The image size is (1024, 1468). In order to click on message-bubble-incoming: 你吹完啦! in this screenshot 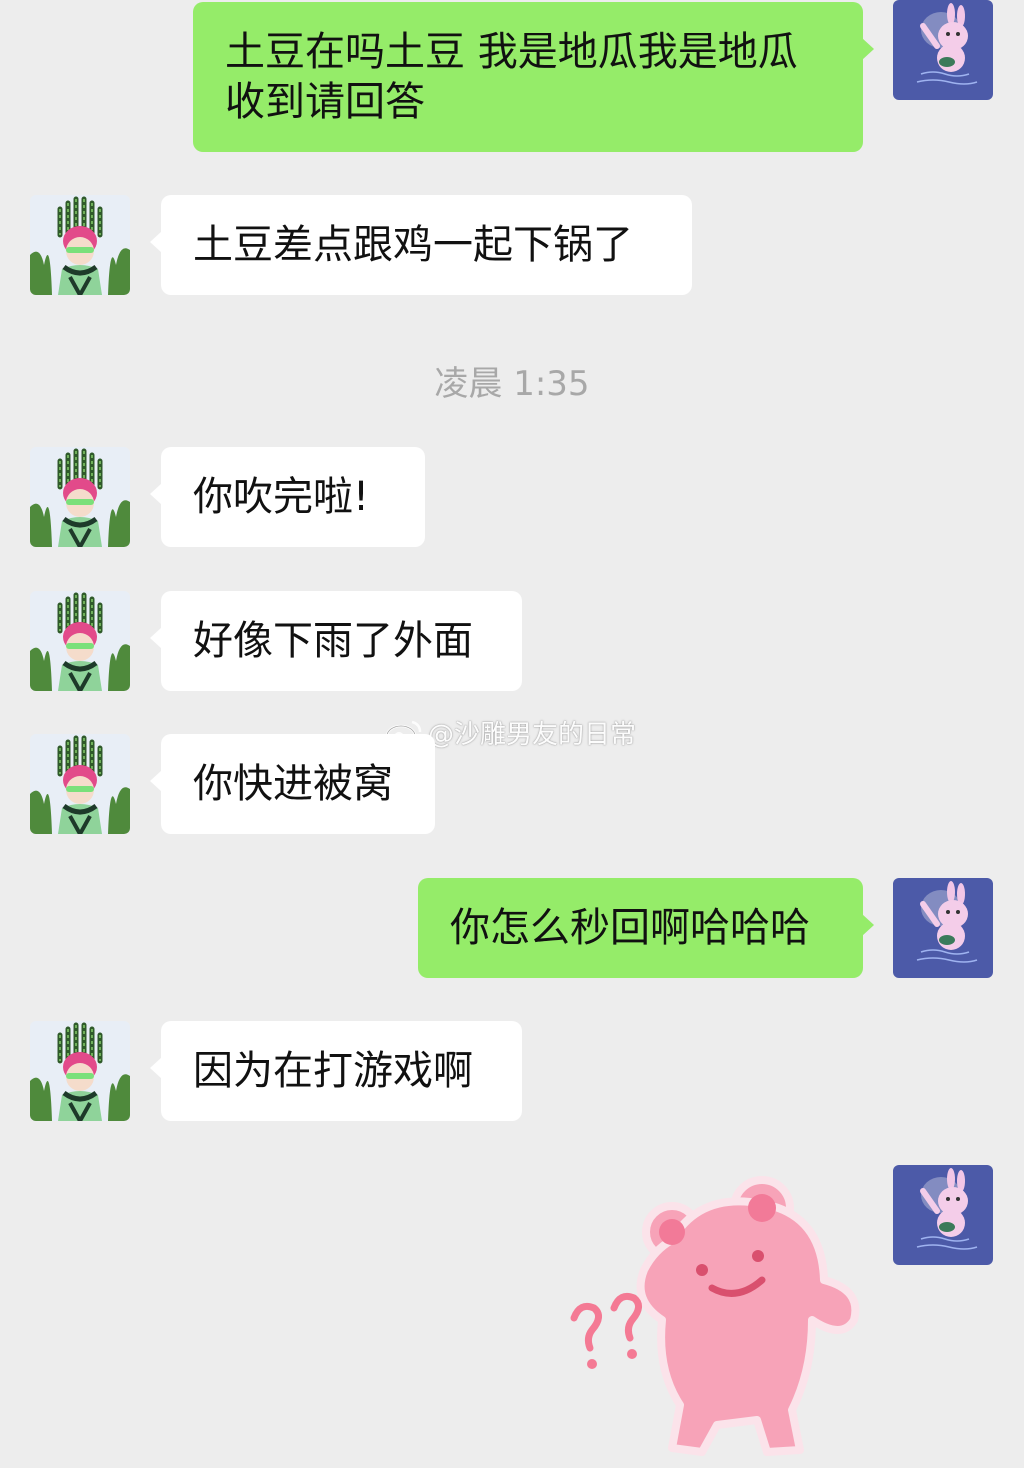, I will do `click(287, 497)`.